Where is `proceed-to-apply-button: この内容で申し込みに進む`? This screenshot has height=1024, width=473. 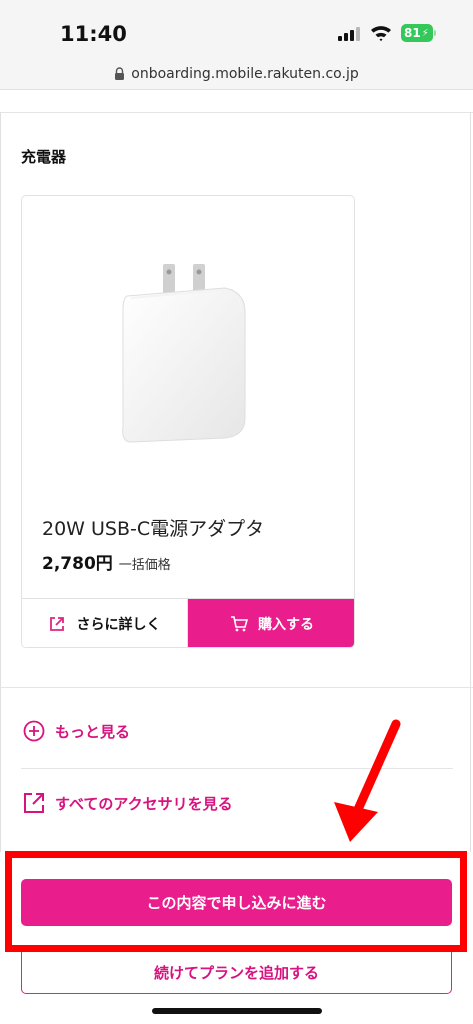
proceed-to-apply-button: この内容で申し込みに進む is located at coordinates (236, 902).